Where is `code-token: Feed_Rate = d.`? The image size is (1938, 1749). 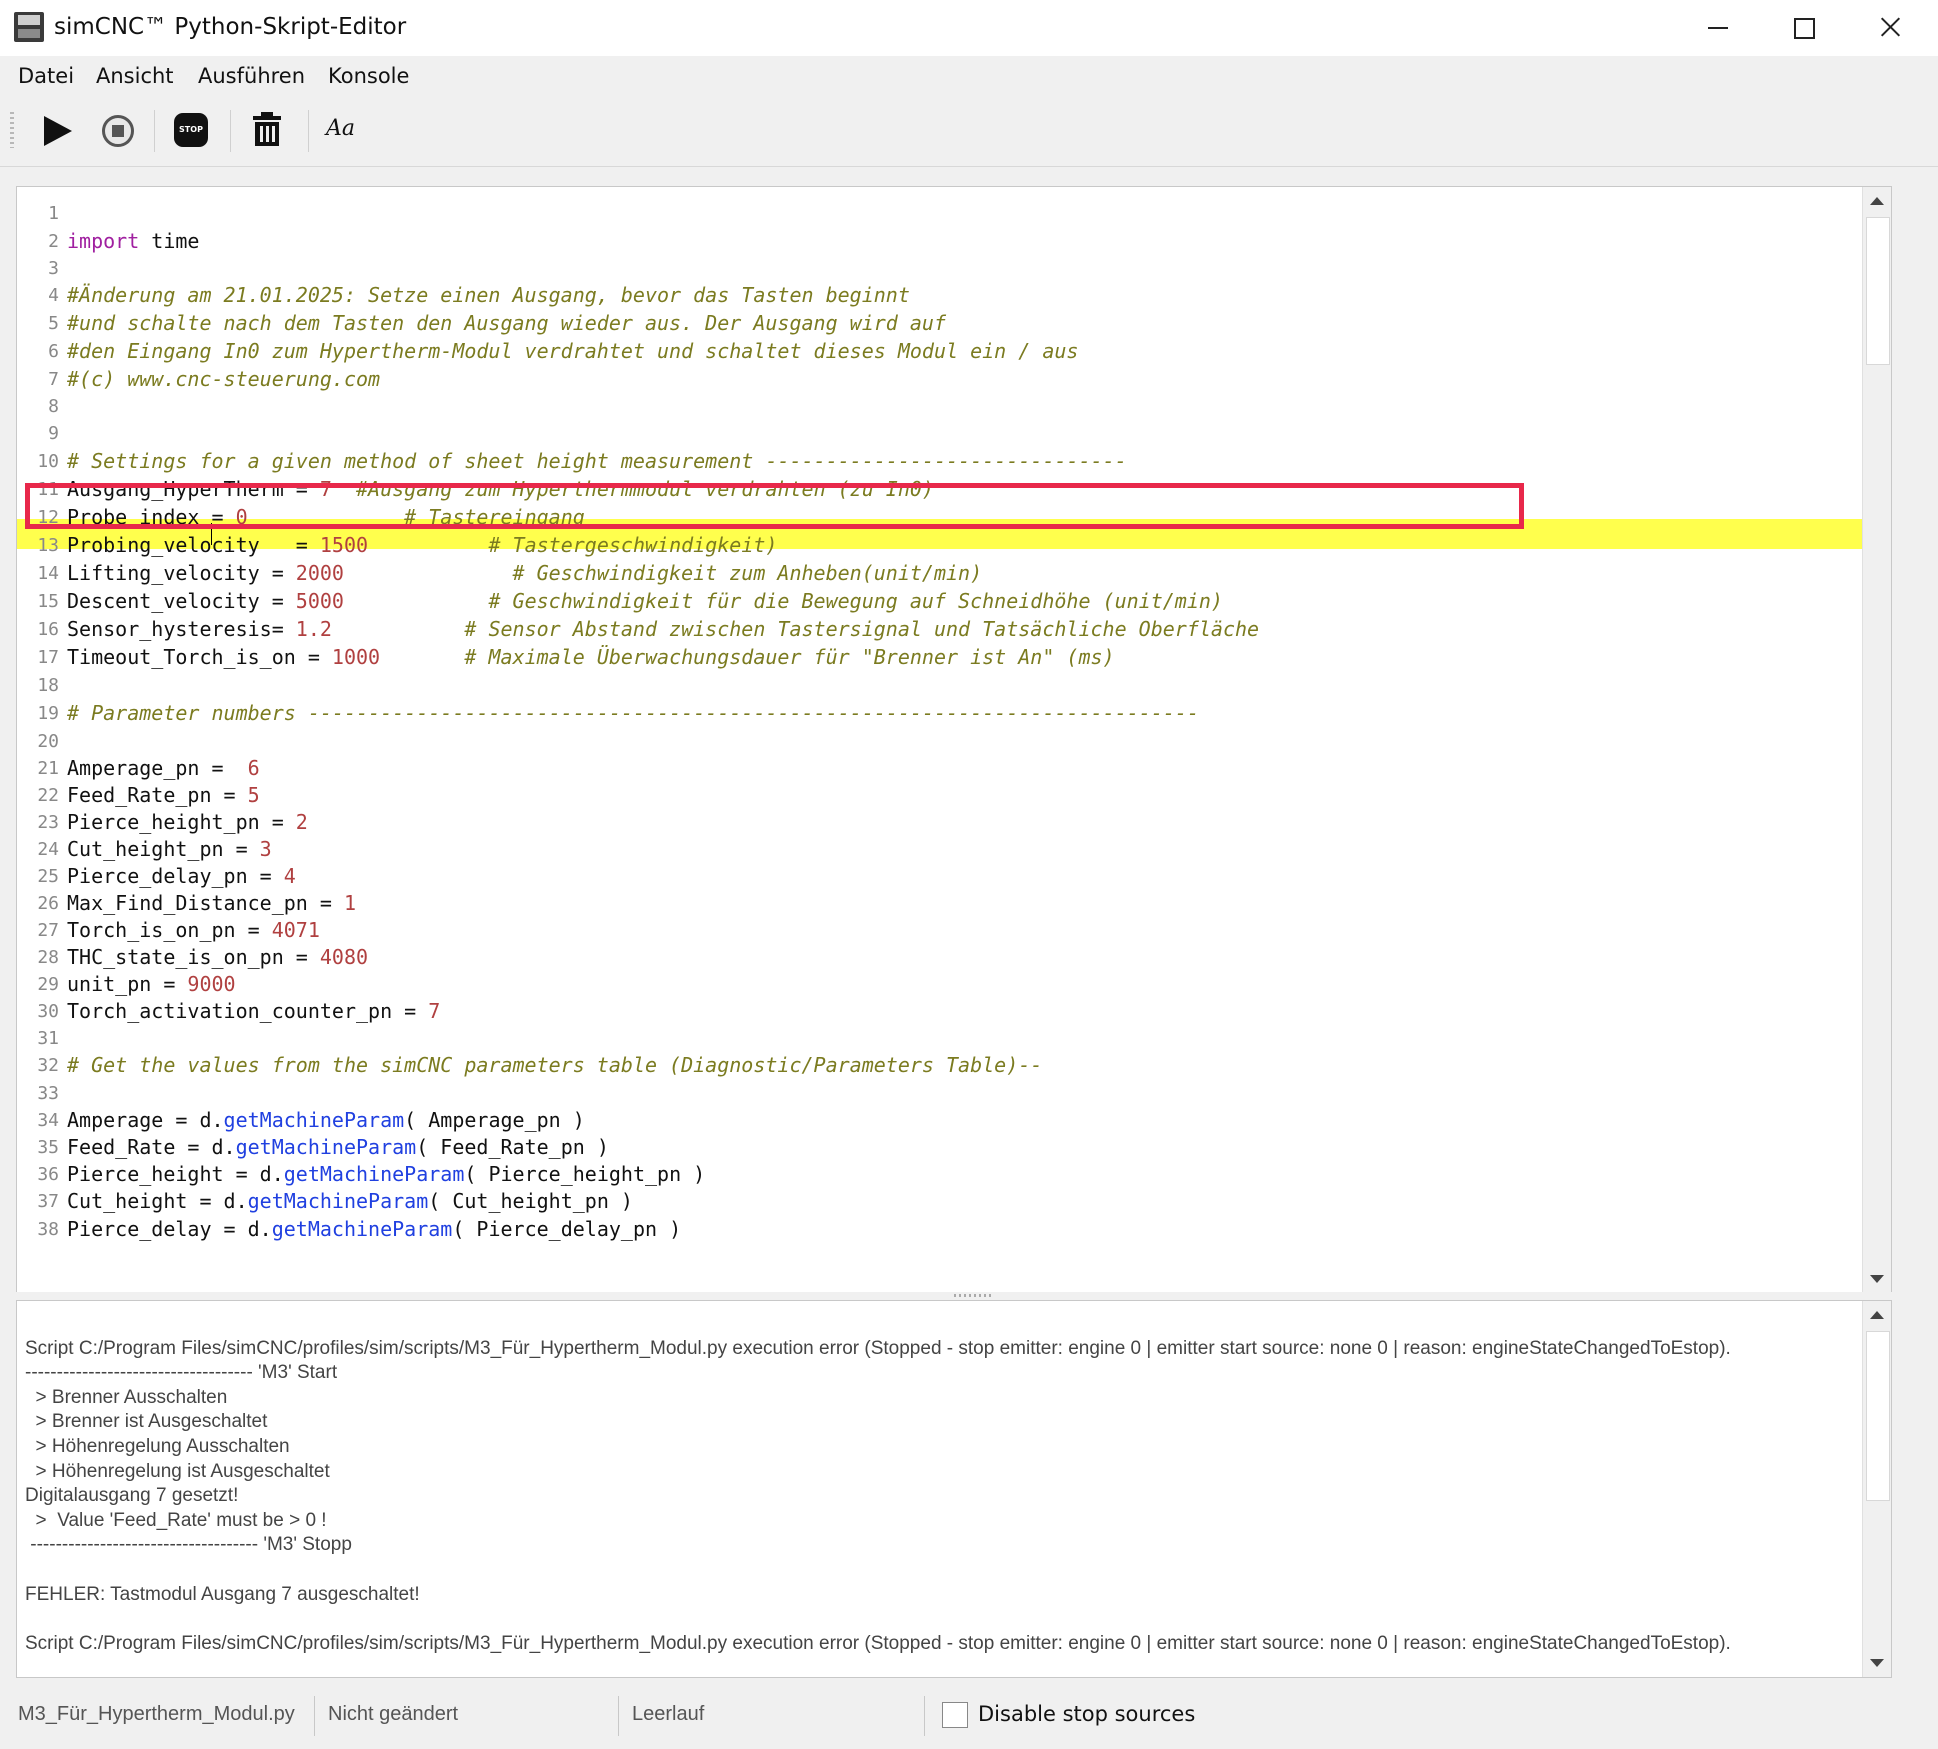 code-token: Feed_Rate = d. is located at coordinates (151, 1147).